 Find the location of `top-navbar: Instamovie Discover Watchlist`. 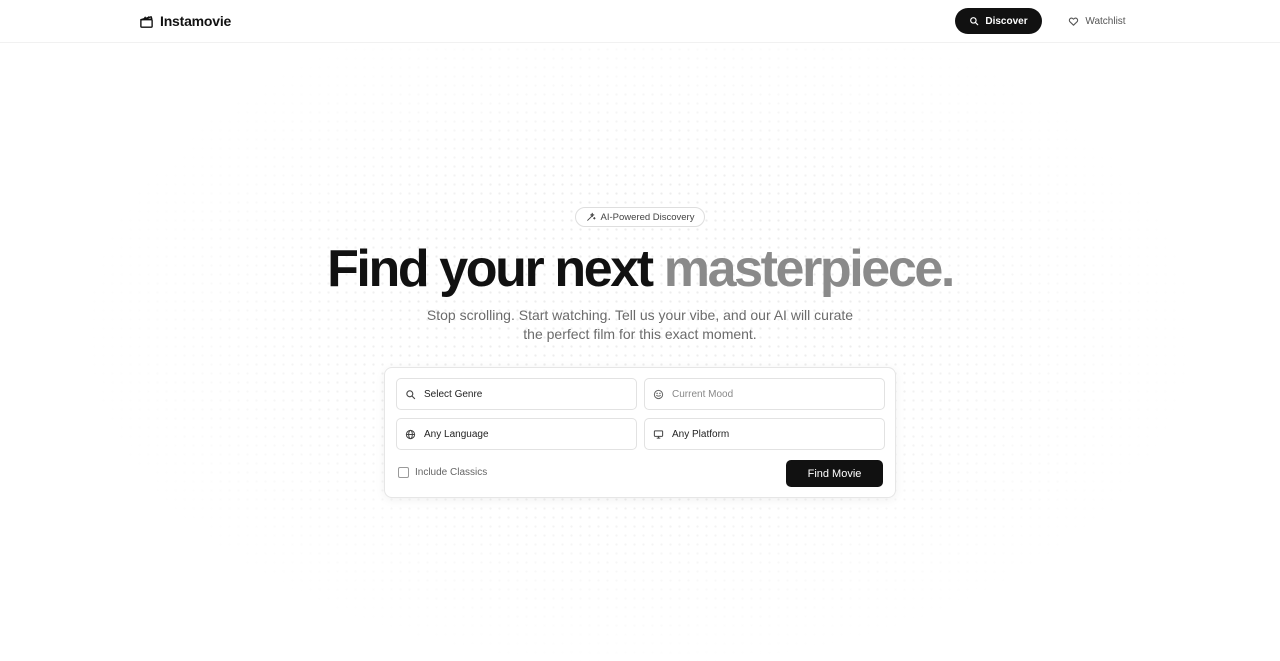

top-navbar: Instamovie Discover Watchlist is located at coordinates (640, 21).